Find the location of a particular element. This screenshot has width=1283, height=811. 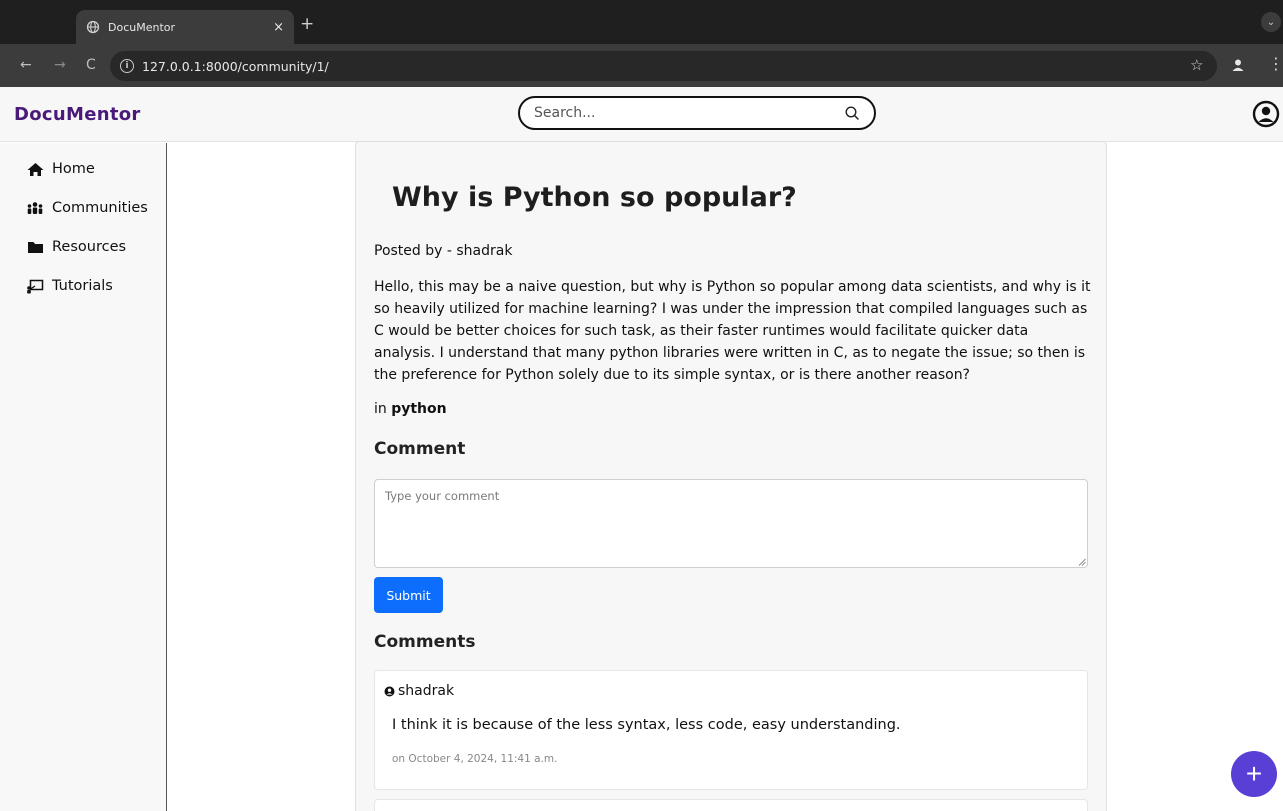

comment-textarea is located at coordinates (731, 523).